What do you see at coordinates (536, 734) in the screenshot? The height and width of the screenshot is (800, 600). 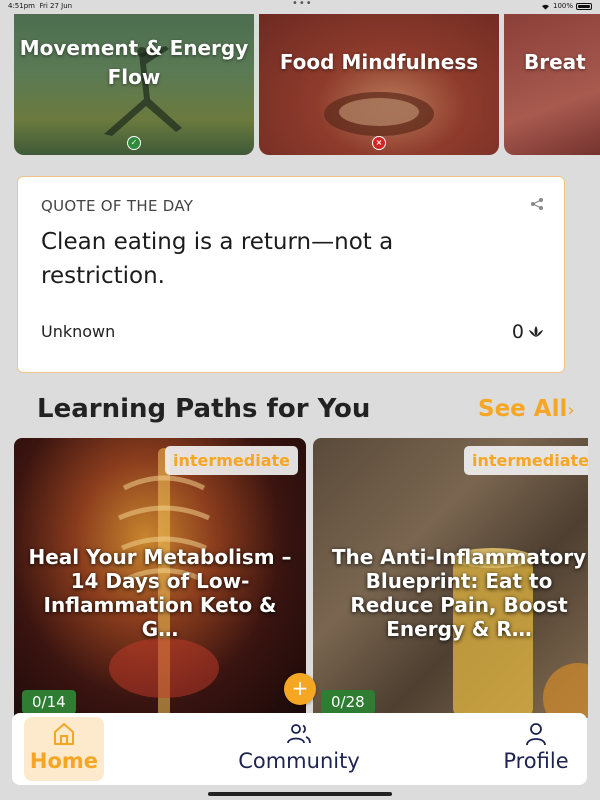 I see `profile-icon` at bounding box center [536, 734].